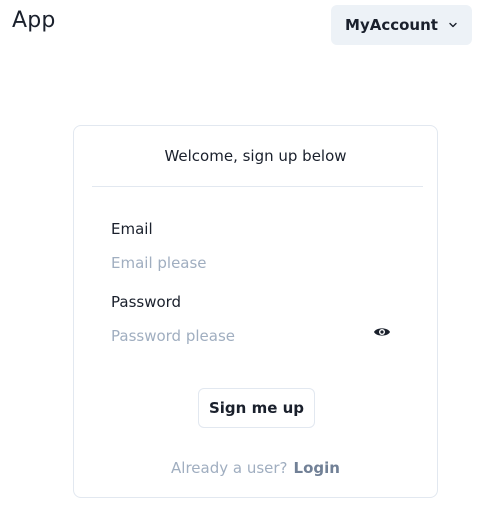  Describe the element at coordinates (233, 263) in the screenshot. I see `email-field` at that location.